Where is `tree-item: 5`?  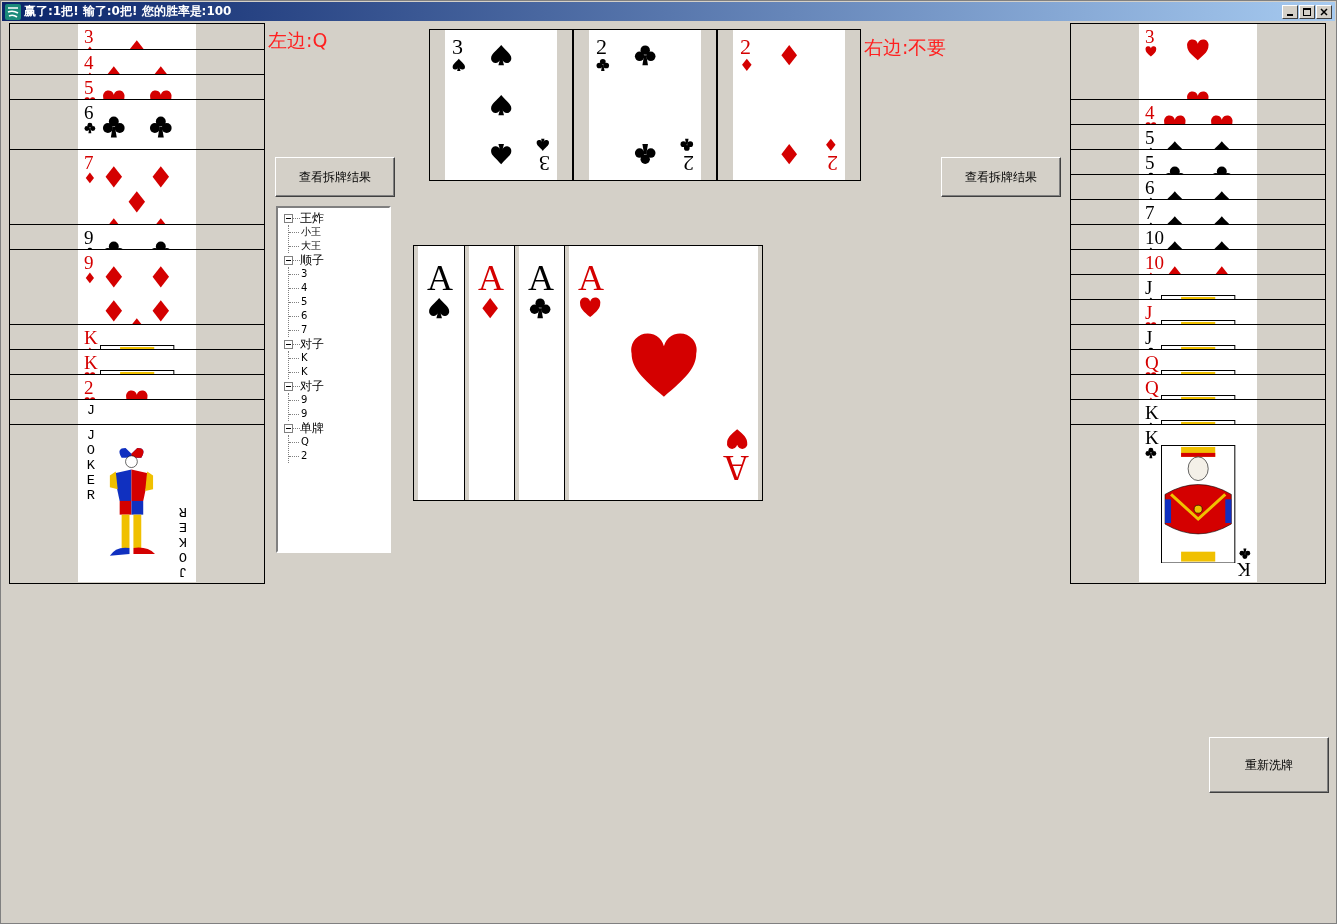
tree-item: 5 is located at coordinates (304, 302).